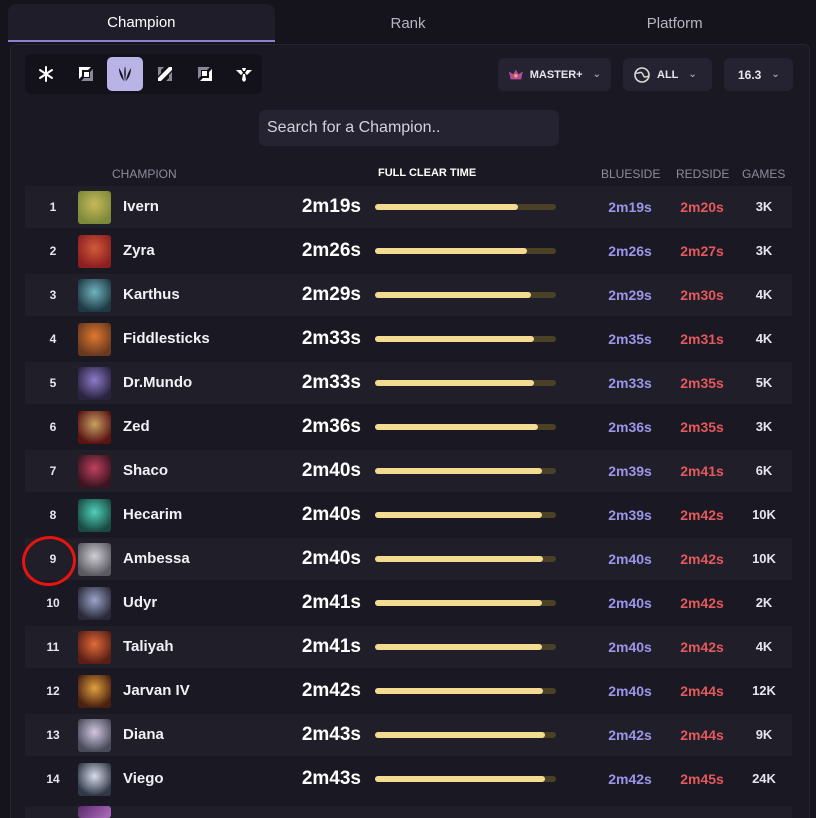 This screenshot has height=818, width=816. Describe the element at coordinates (151, 295) in the screenshot. I see `champion-name: Karthus` at that location.